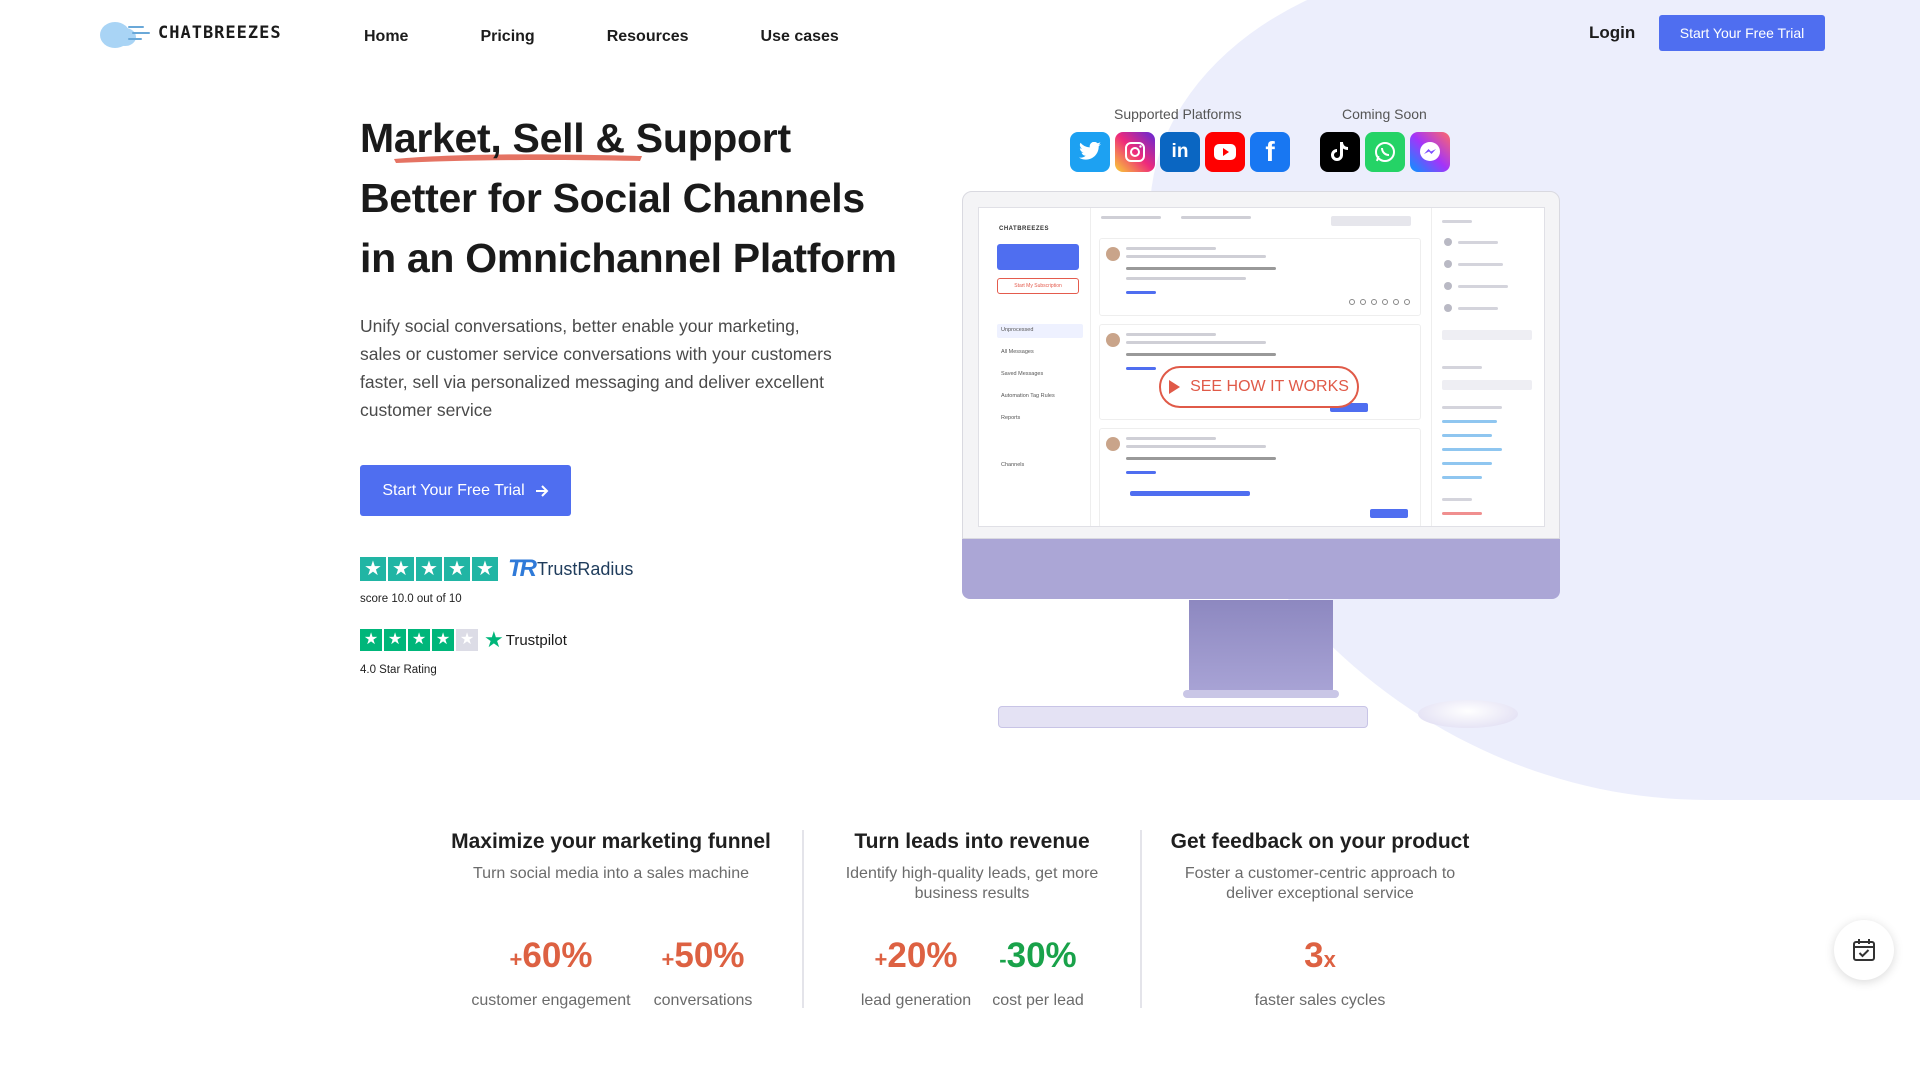 This screenshot has height=1080, width=1920. I want to click on calendar-check-button, so click(1864, 950).